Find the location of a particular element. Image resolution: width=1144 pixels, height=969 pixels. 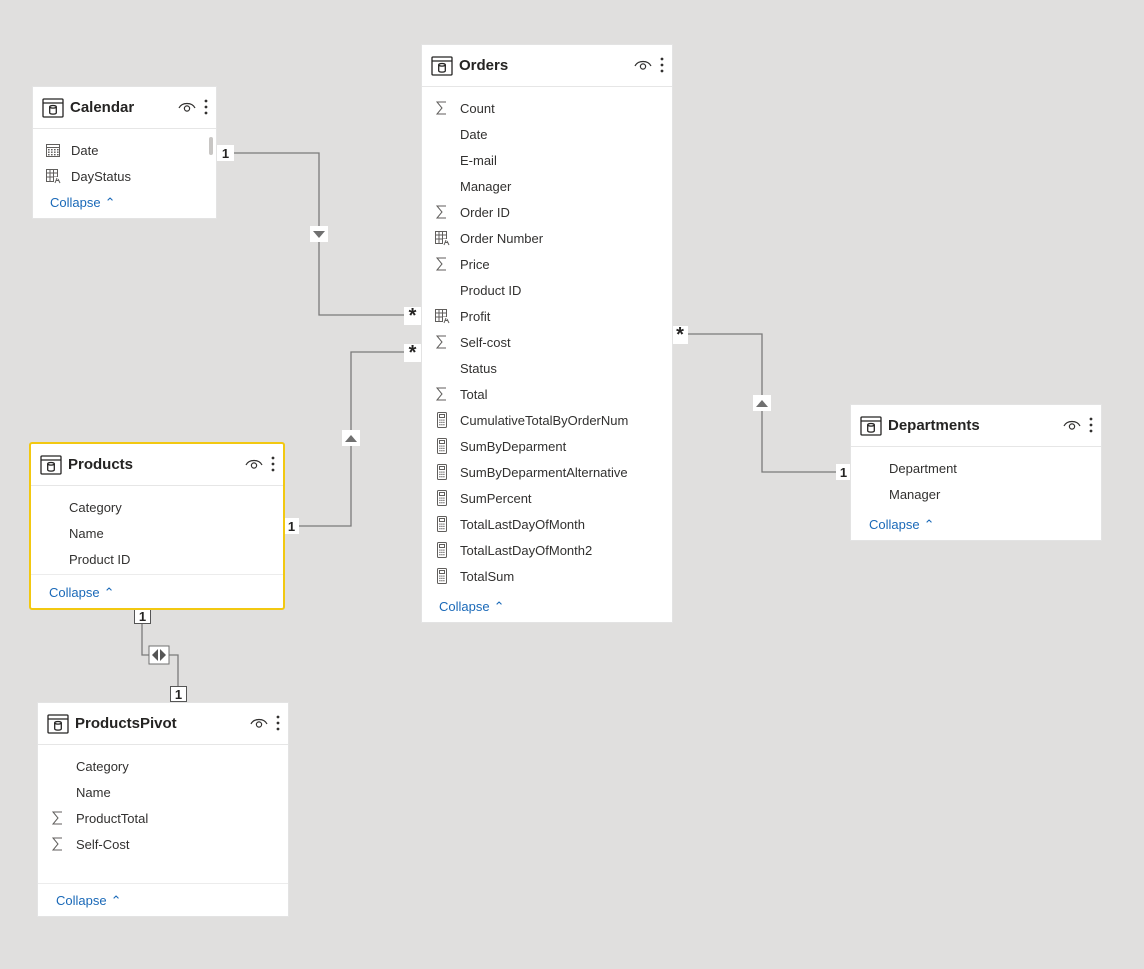

field-row: TotalLastDayOfMonth2 is located at coordinates (547, 550).